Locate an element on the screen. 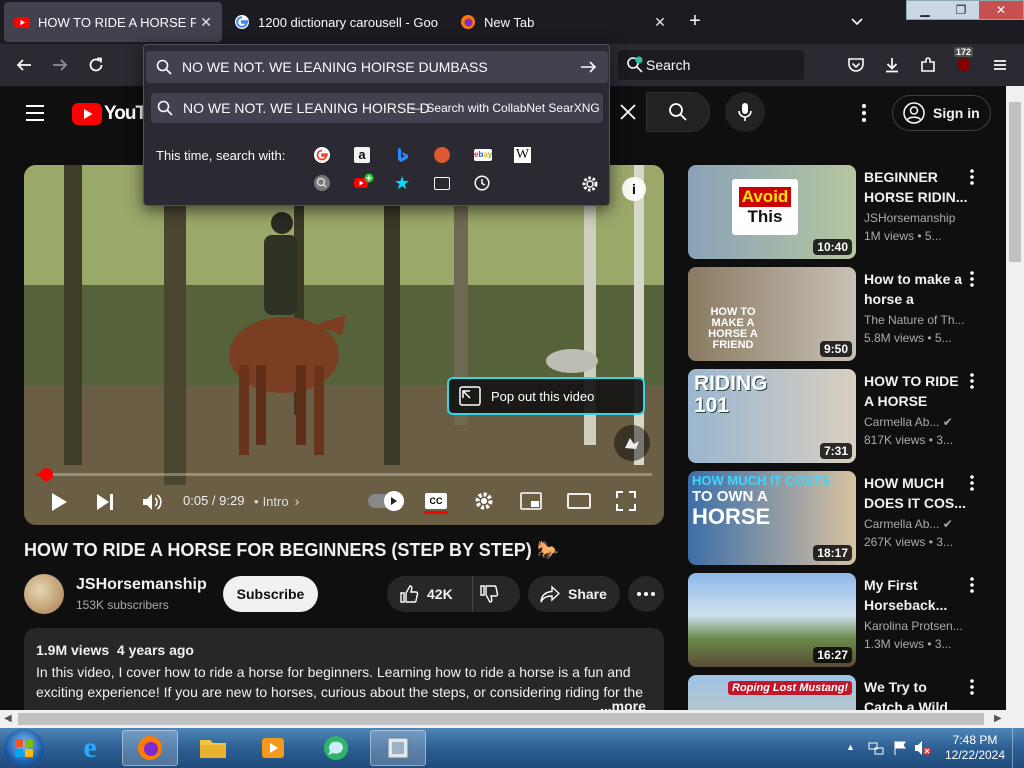  go-arrow-icon is located at coordinates (589, 67).